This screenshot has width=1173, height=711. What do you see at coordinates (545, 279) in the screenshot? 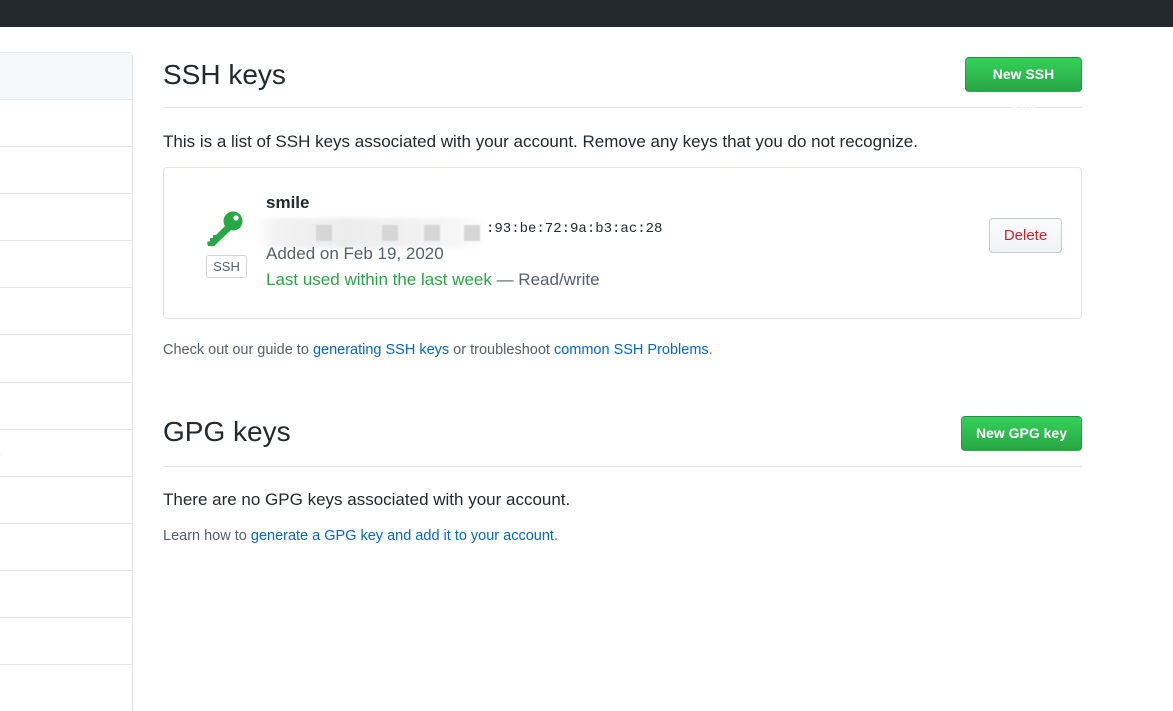
I see `ssh-key-access: — Read/write` at bounding box center [545, 279].